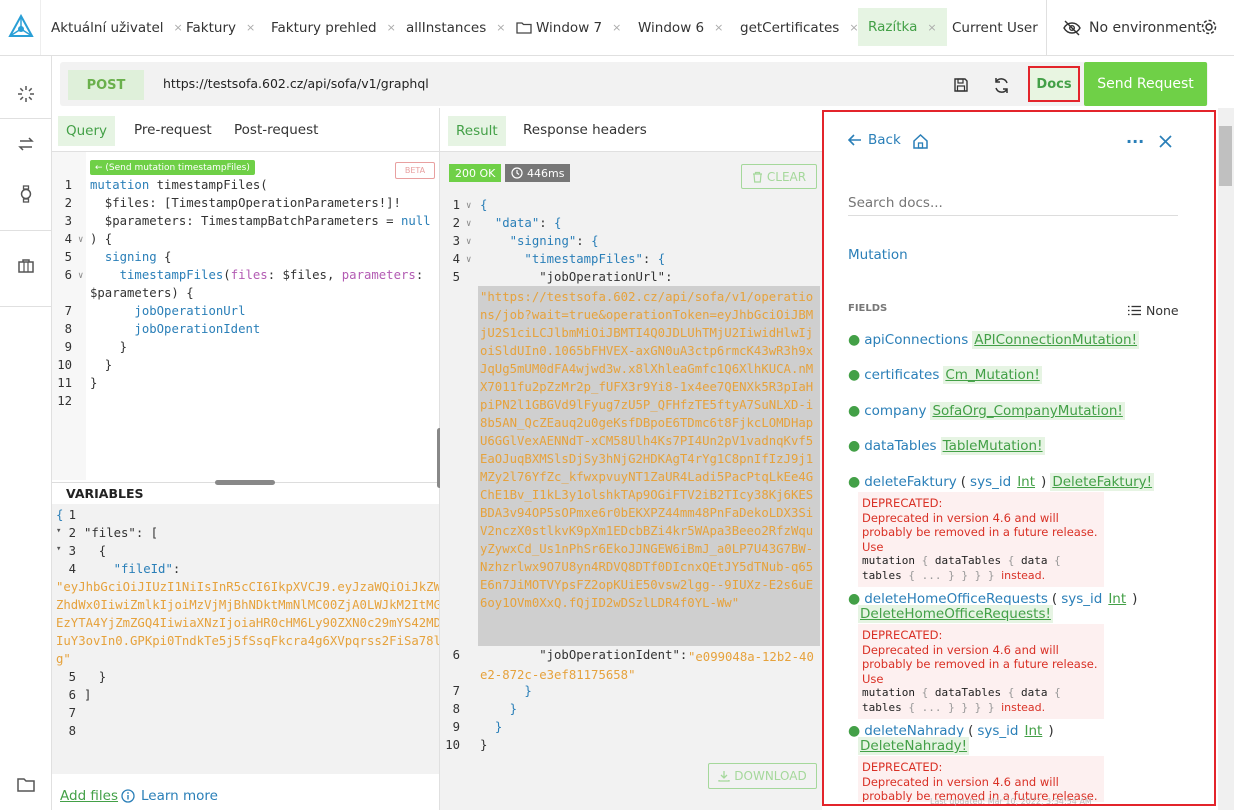  What do you see at coordinates (26, 144) in the screenshot?
I see `swap-icon` at bounding box center [26, 144].